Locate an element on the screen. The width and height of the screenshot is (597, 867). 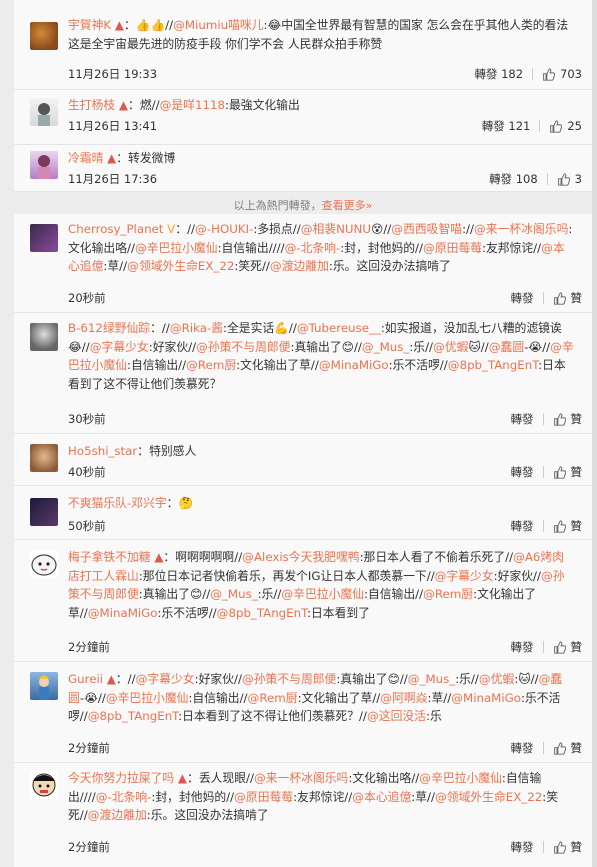
mention-link: @这回没活 is located at coordinates (396, 716).